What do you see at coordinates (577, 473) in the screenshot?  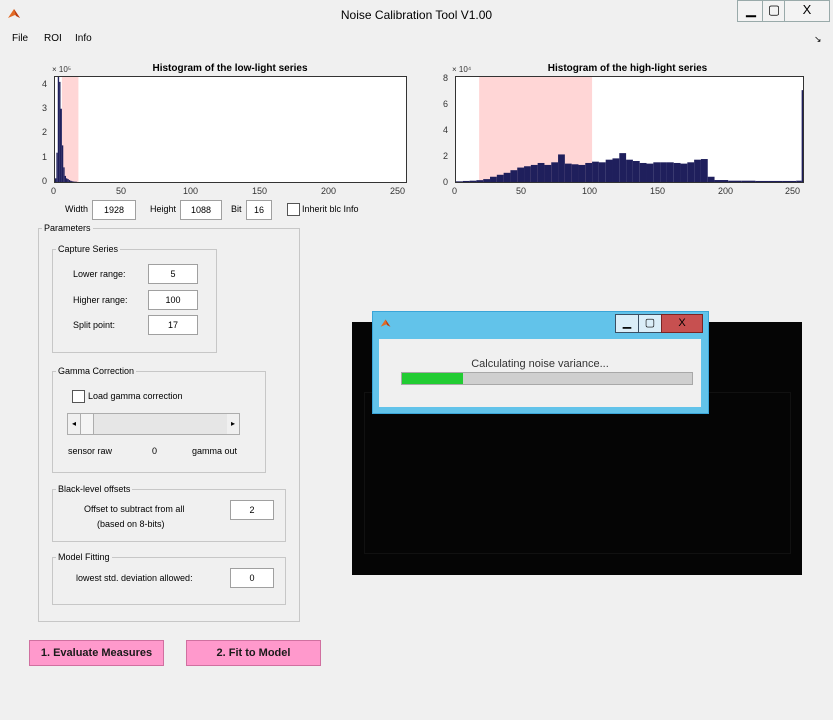 I see `image-content` at bounding box center [577, 473].